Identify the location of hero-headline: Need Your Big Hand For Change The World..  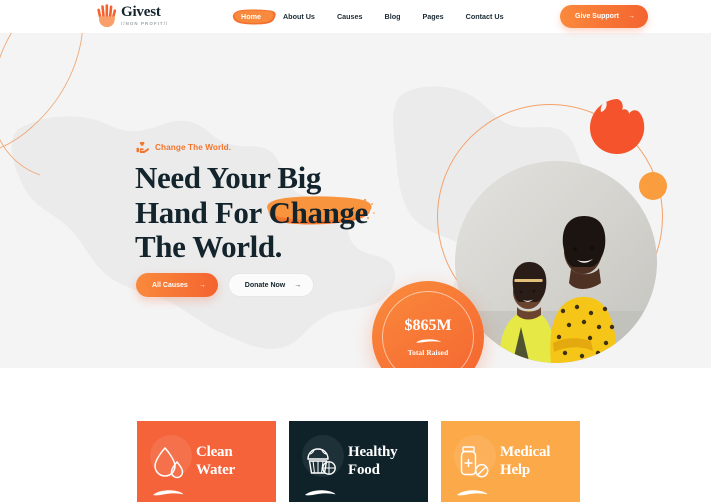
(280, 212).